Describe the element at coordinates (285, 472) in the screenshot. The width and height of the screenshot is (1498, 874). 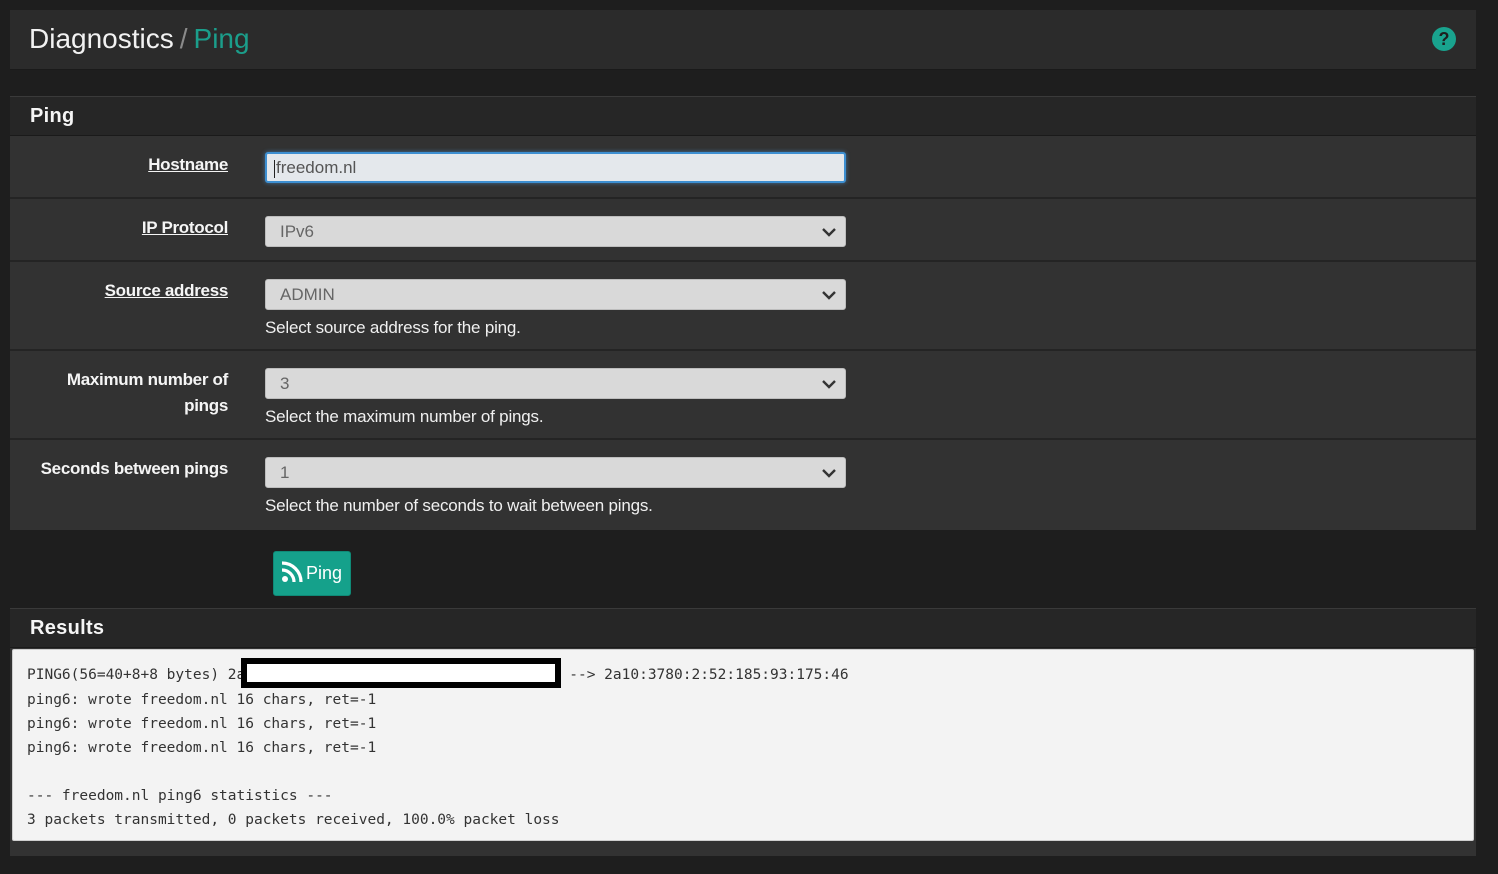
I see `seconds-between-value: 1` at that location.